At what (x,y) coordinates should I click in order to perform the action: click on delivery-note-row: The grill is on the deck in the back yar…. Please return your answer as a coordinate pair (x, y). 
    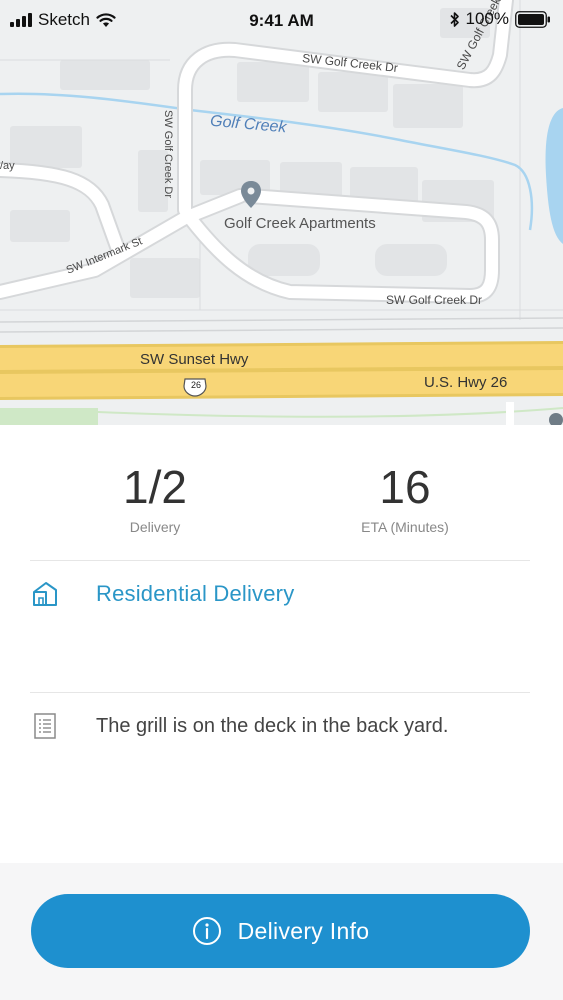
    Looking at the image, I should click on (281, 726).